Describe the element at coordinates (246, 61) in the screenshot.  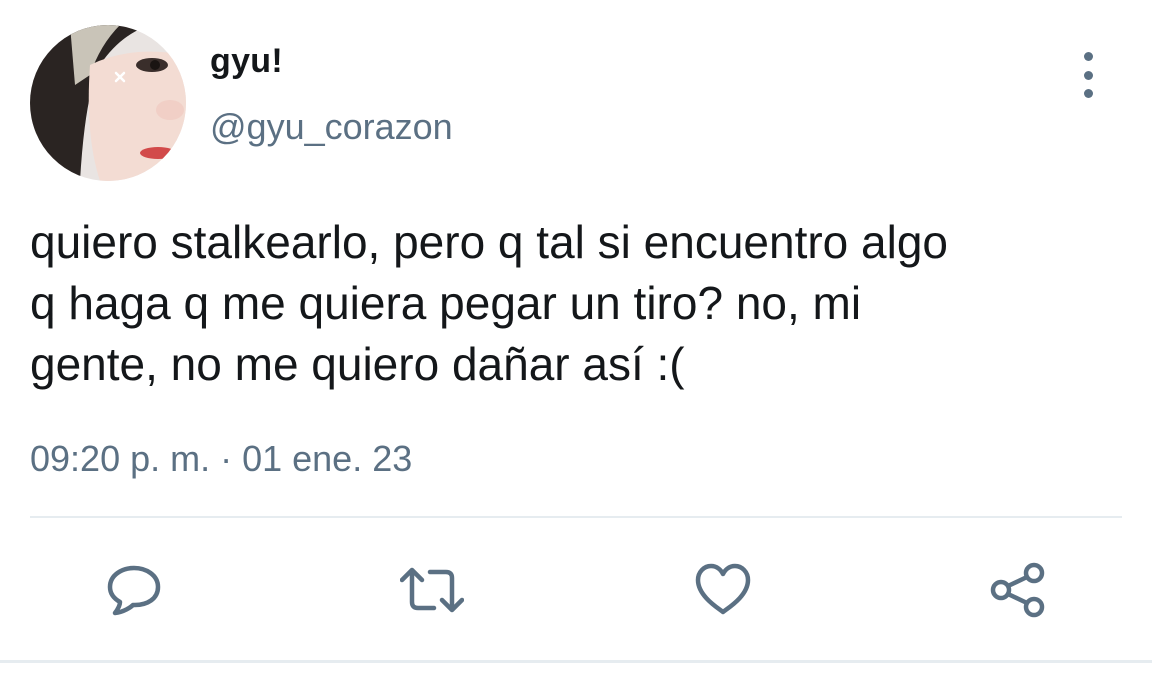
I see `display-name: gyu!` at that location.